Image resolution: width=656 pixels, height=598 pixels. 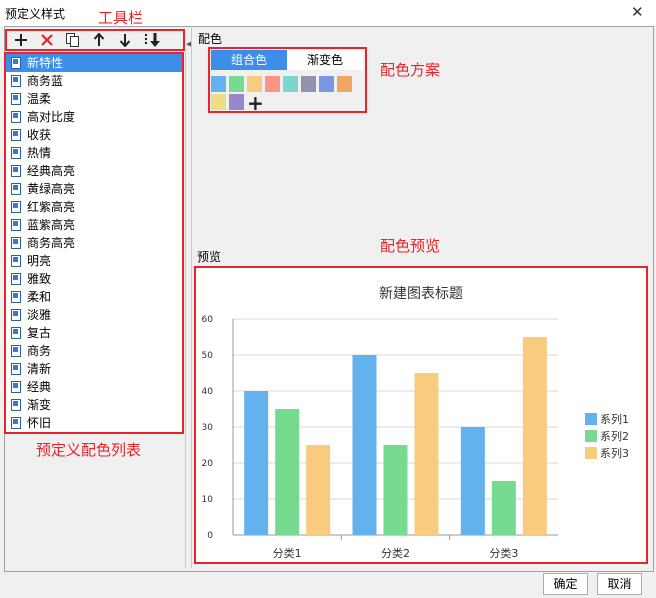 What do you see at coordinates (410, 246) in the screenshot?
I see `preview-annotation: 配色预览` at bounding box center [410, 246].